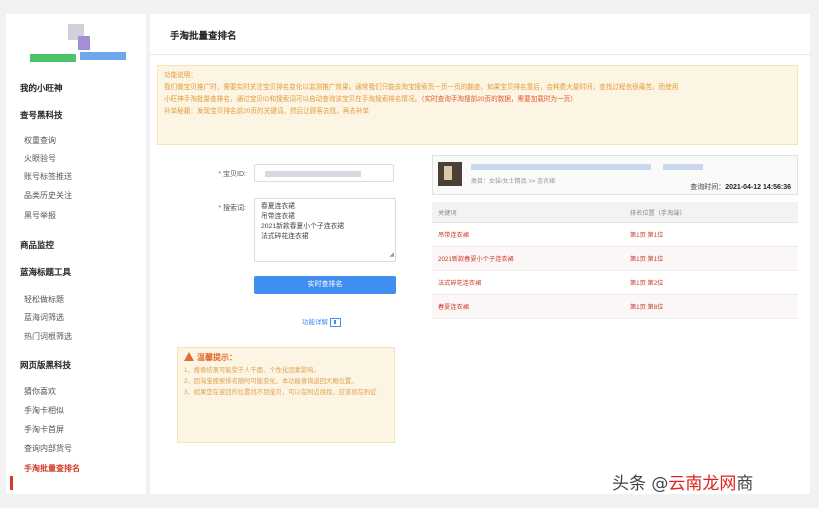 This screenshot has height=508, width=819. Describe the element at coordinates (180, 75) in the screenshot. I see `notice-heading: 功能说明：` at that location.